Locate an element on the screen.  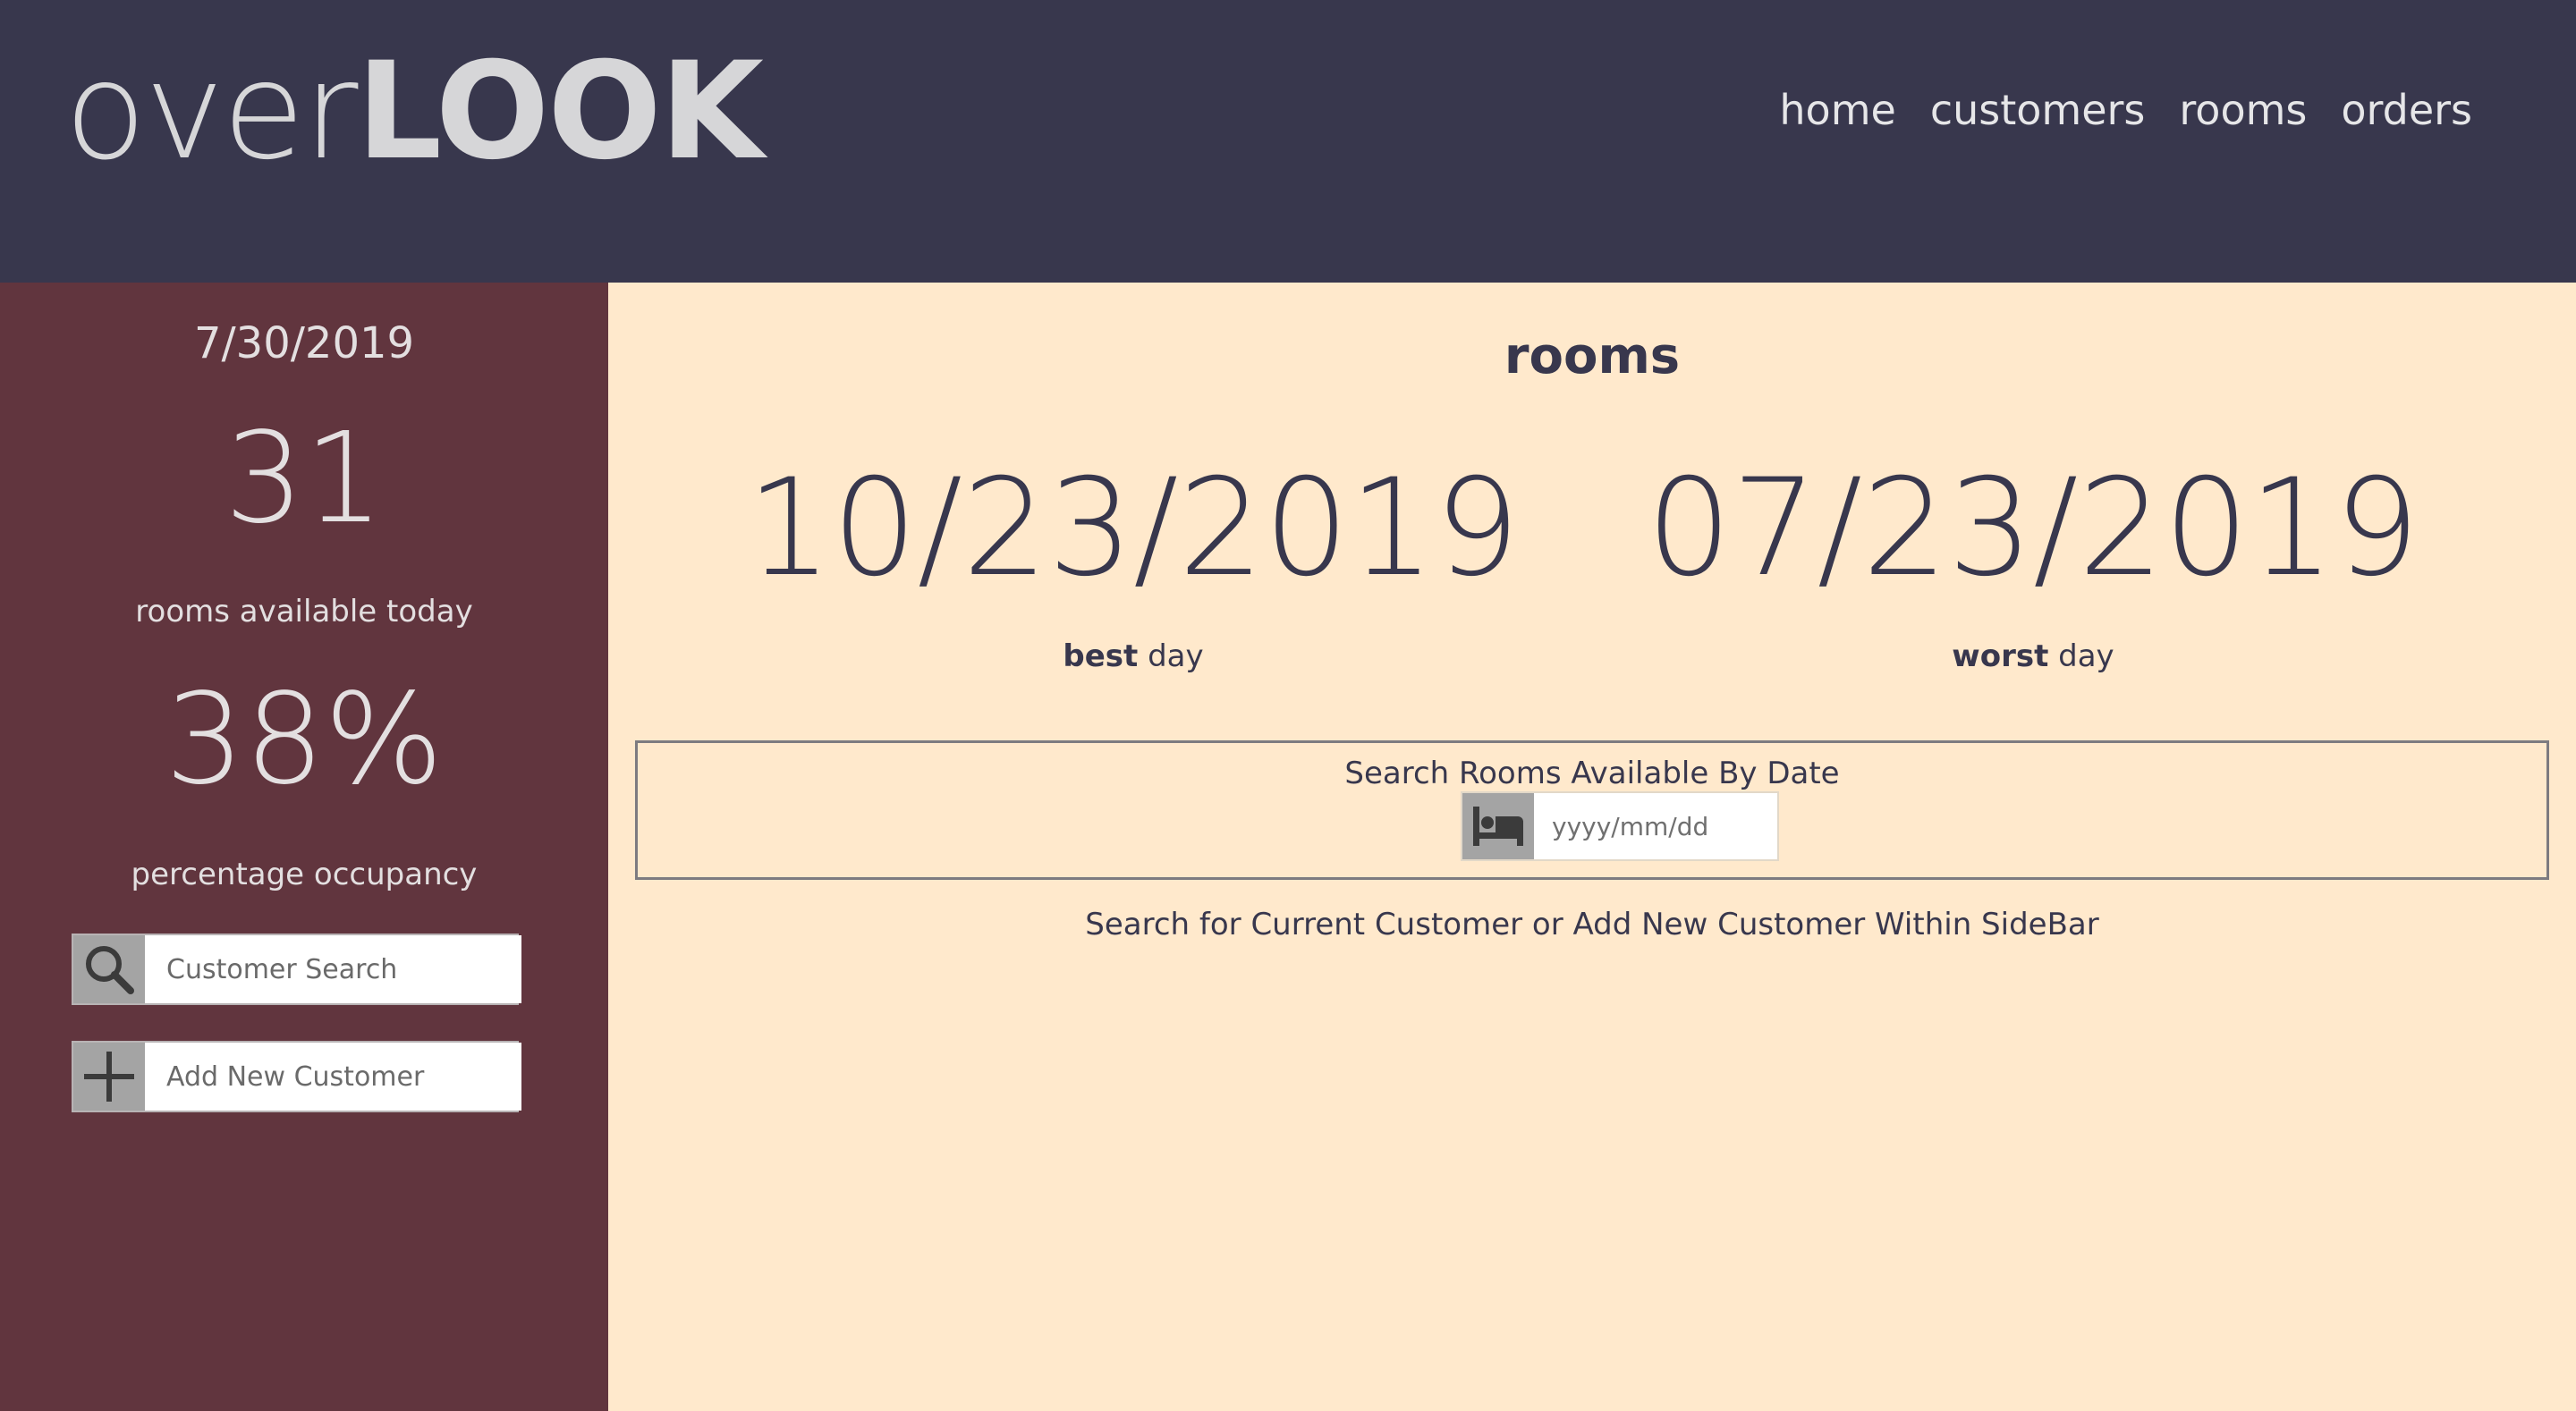
room-search-title: Search Rooms Available By Date is located at coordinates (1592, 773).